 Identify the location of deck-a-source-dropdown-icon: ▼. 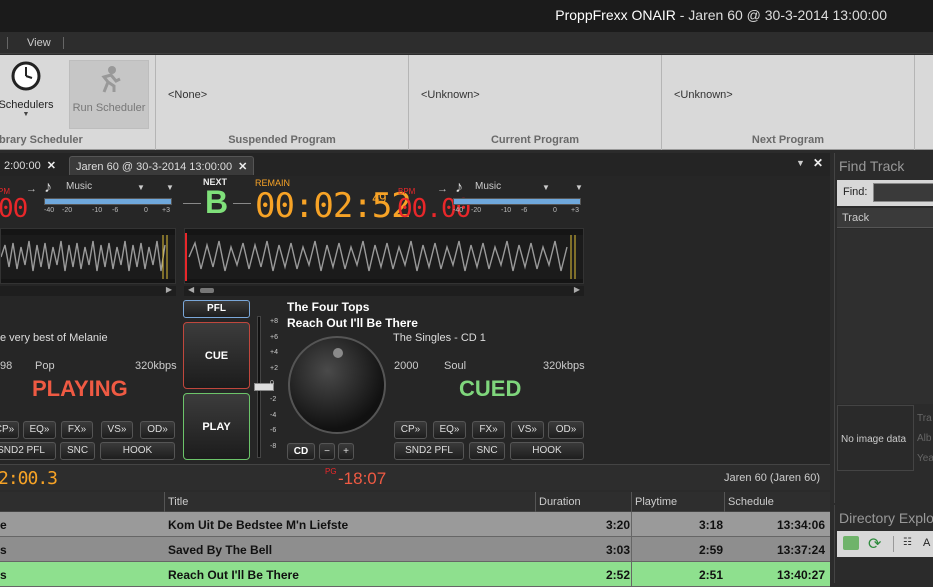
(141, 187).